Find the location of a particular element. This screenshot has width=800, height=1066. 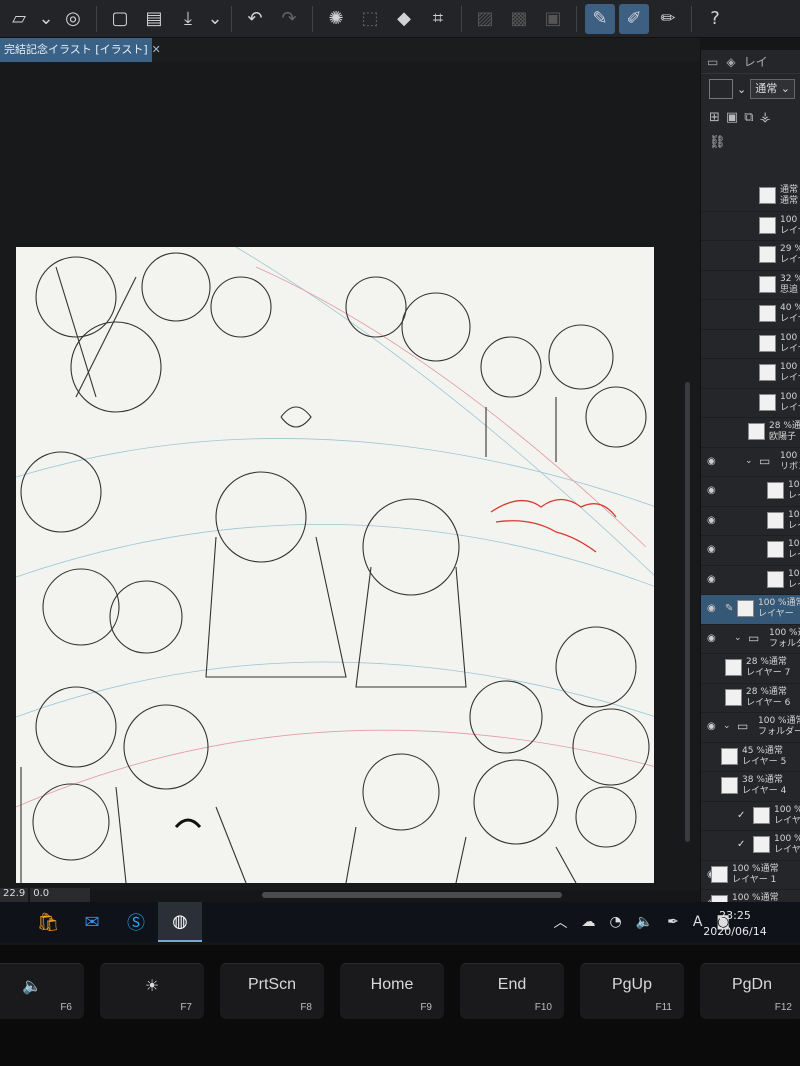

key-f10: End F10 is located at coordinates (512, 991).